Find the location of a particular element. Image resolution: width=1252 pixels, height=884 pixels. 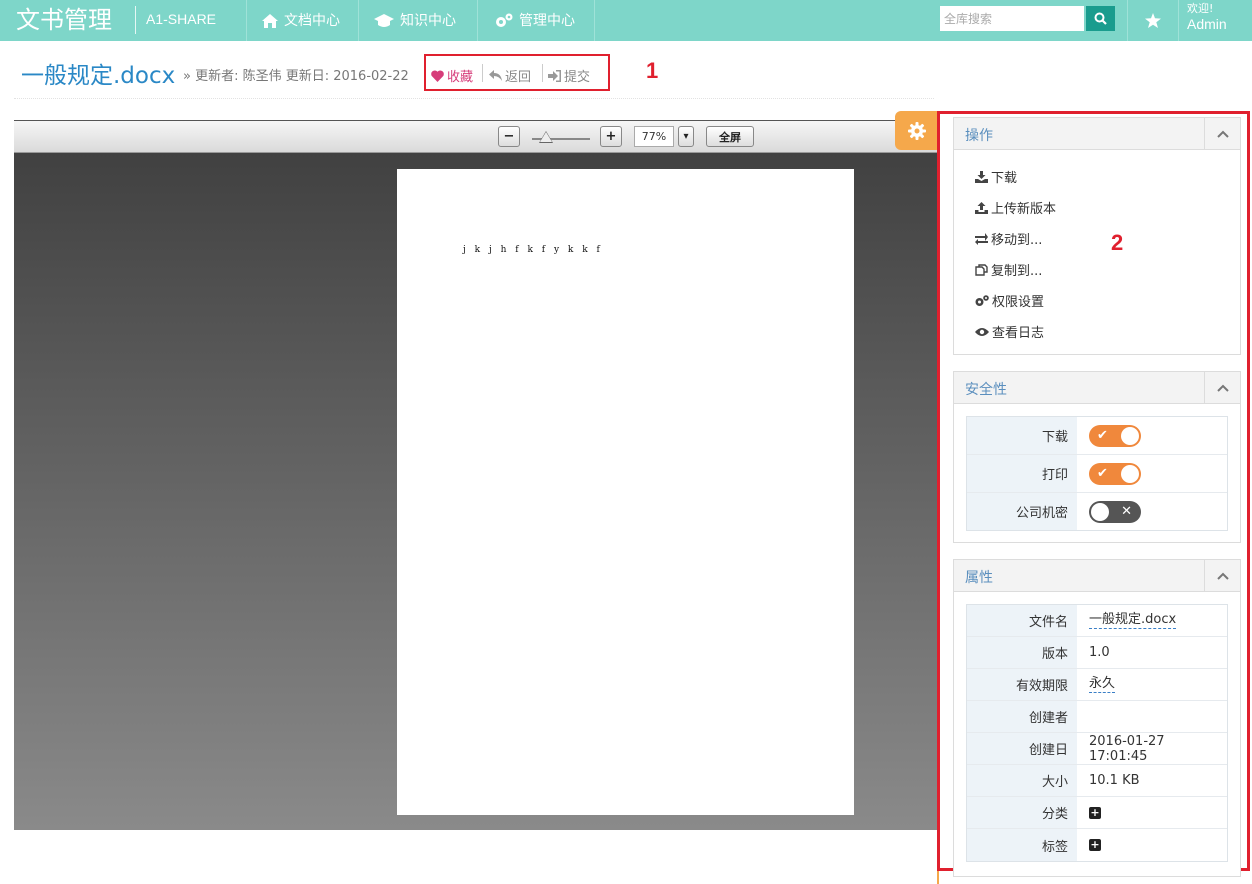

property-value: 10.1 KB is located at coordinates (1152, 780).